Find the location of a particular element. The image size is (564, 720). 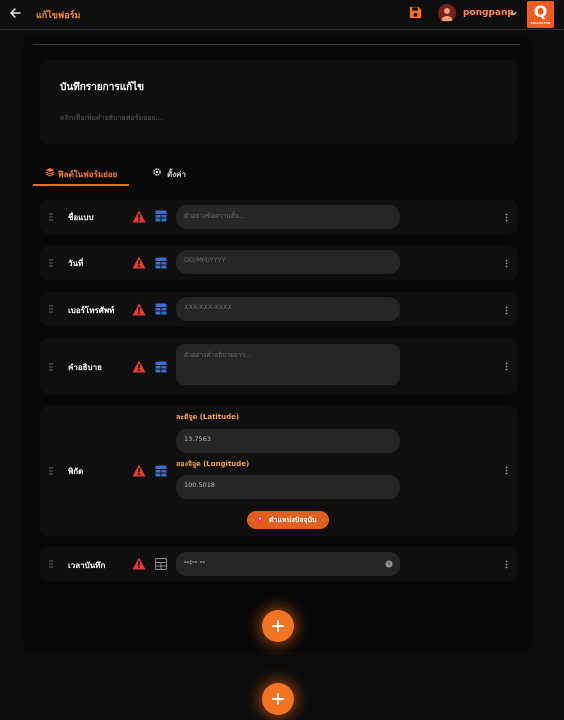

field-row-phone: เบอร์โทรศัพท์ XXX-XXX-XXXX is located at coordinates (279, 309).